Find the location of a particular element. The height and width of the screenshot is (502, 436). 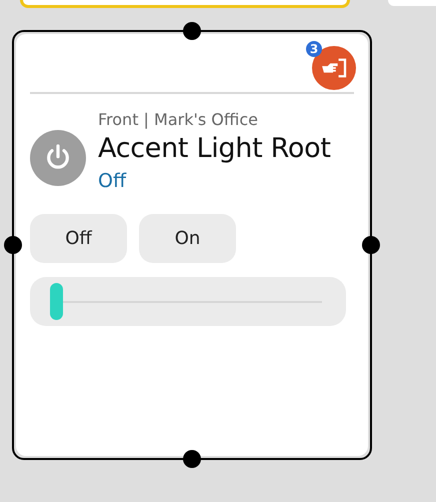

count-badge: 3 is located at coordinates (314, 49).